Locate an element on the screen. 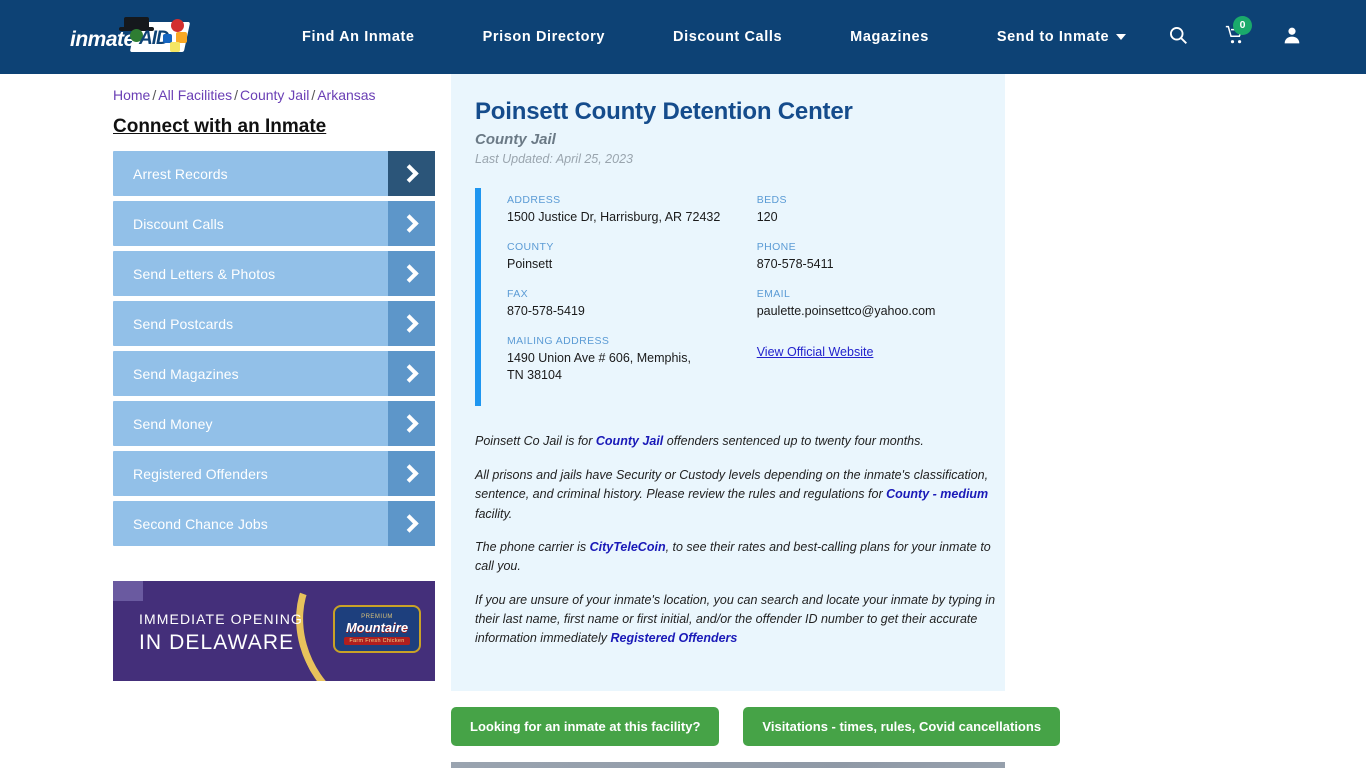  cart-icon: 0 is located at coordinates (1238, 32).